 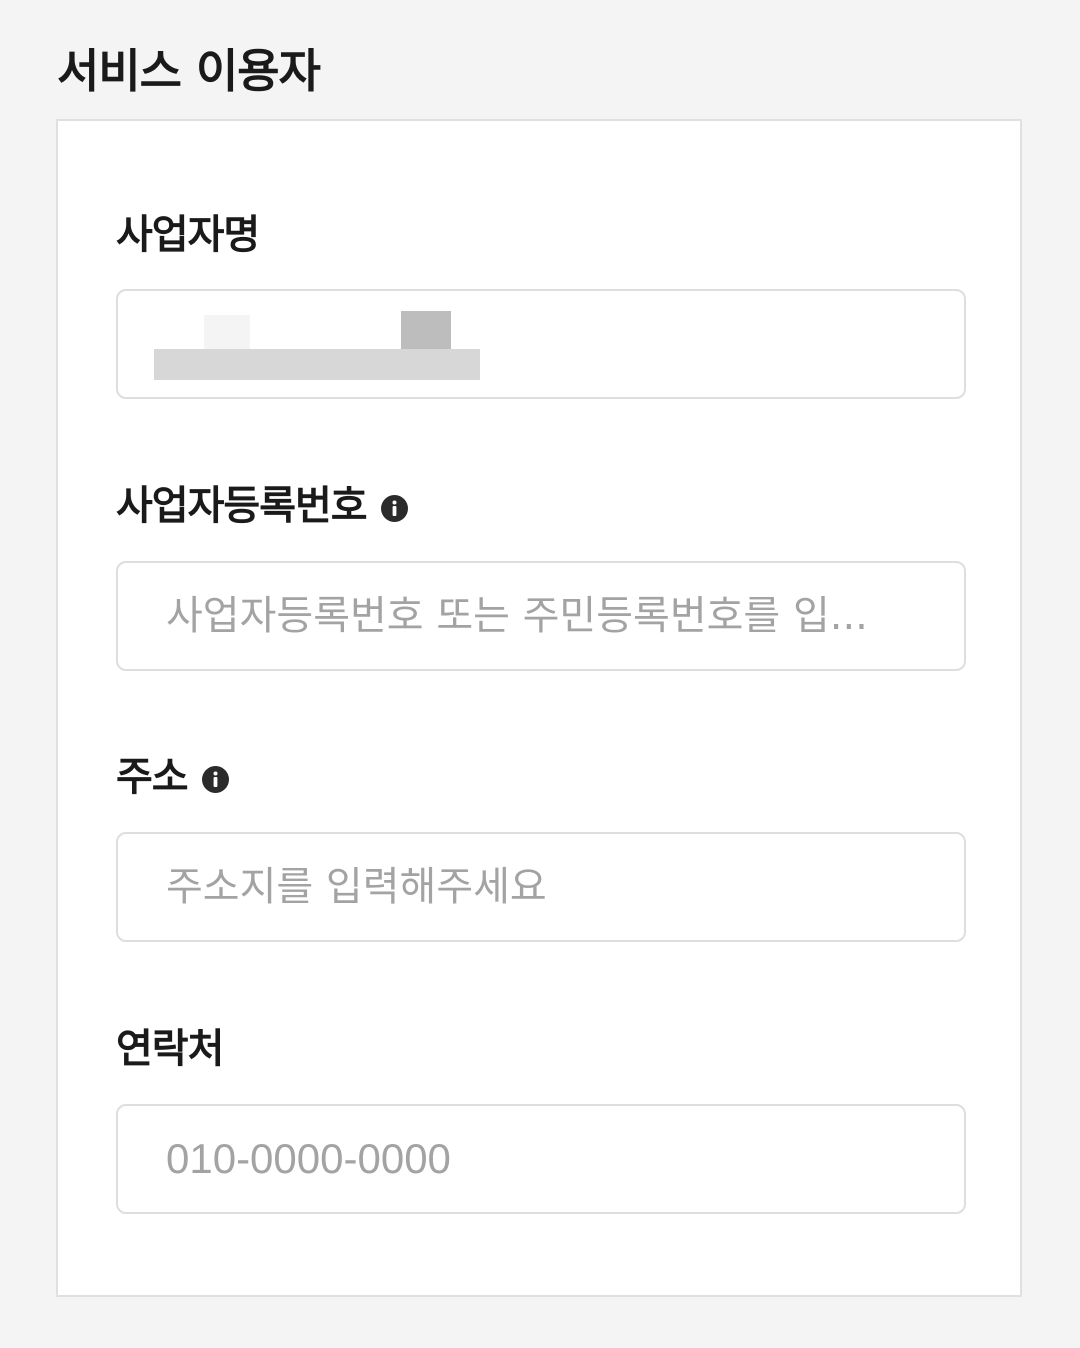 I want to click on contact-input, so click(x=541, y=1159).